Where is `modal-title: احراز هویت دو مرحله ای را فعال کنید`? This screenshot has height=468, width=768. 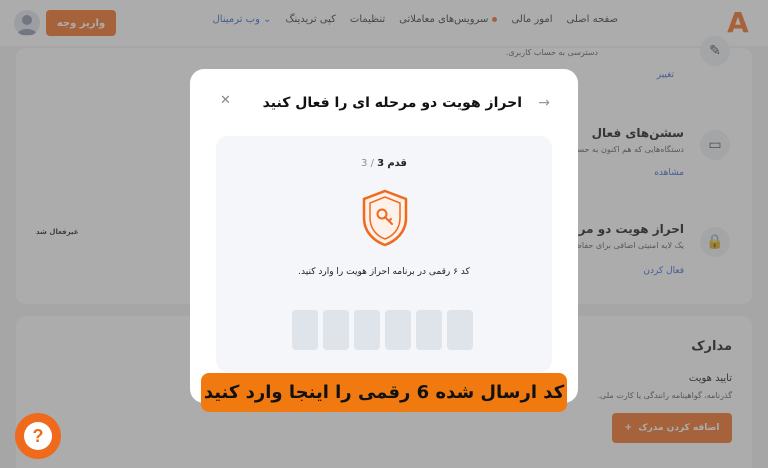
modal-title: احراز هویت دو مرحله ای را فعال کنید is located at coordinates (392, 103).